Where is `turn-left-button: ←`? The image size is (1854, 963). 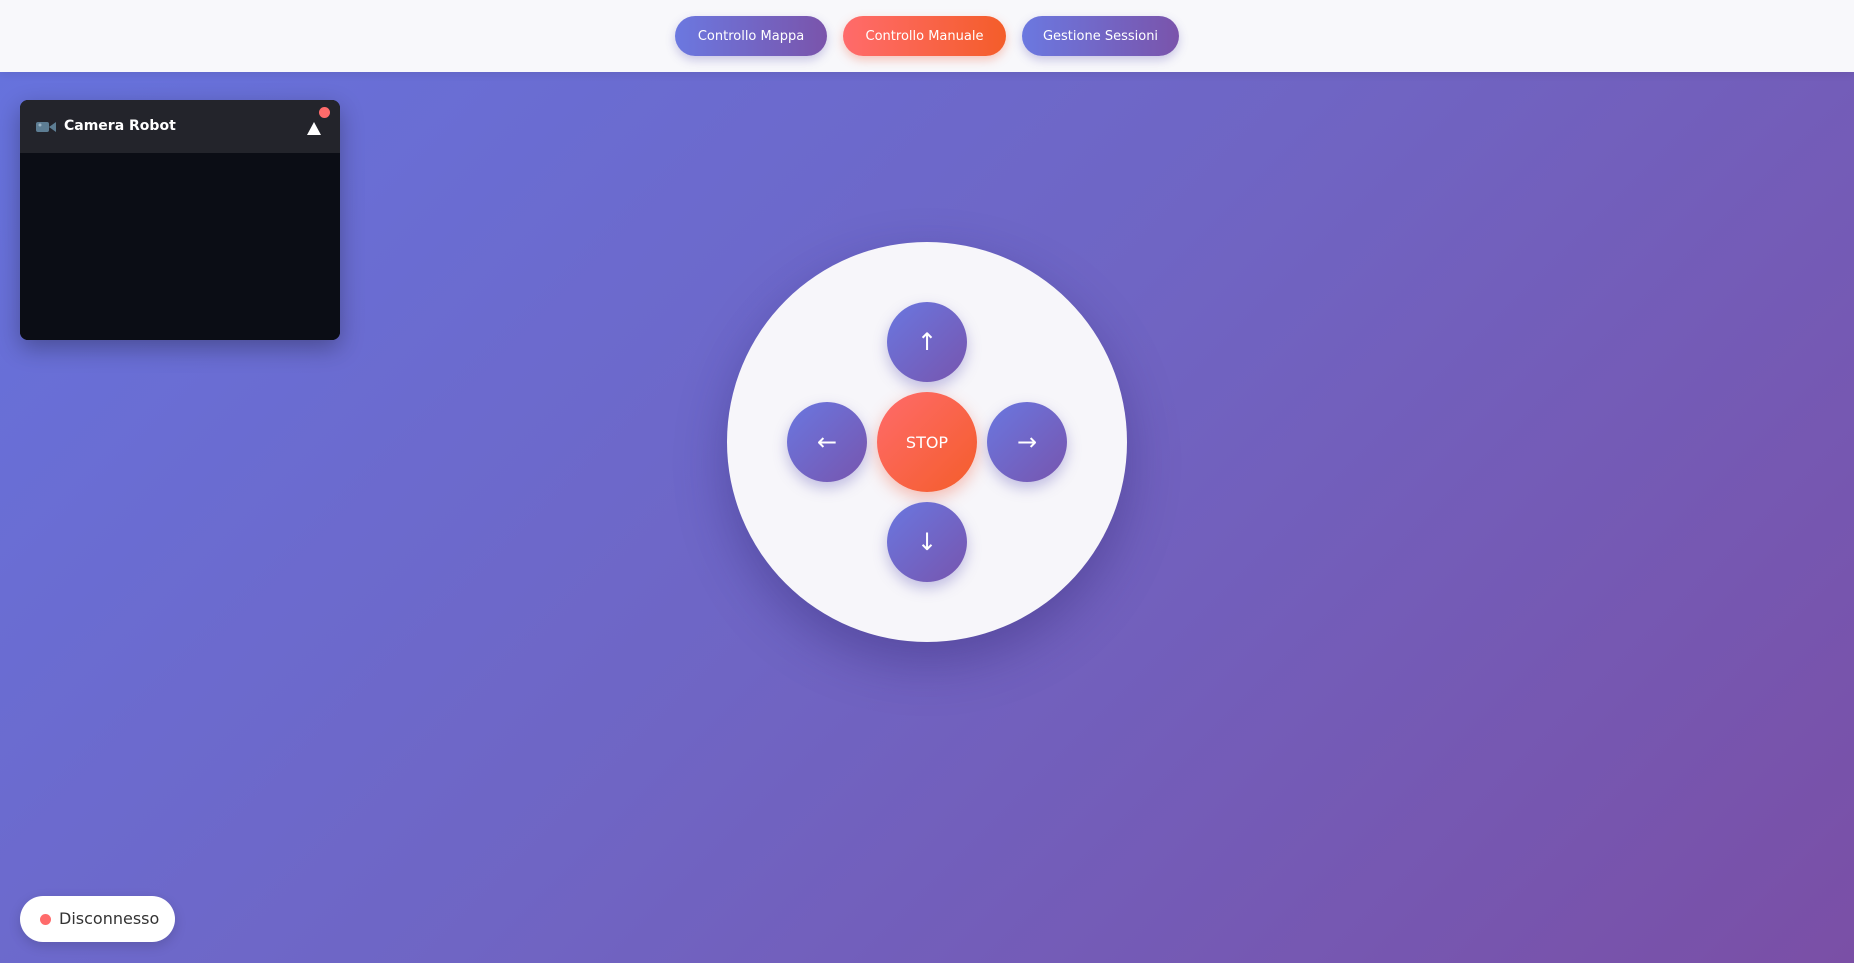 turn-left-button: ← is located at coordinates (827, 442).